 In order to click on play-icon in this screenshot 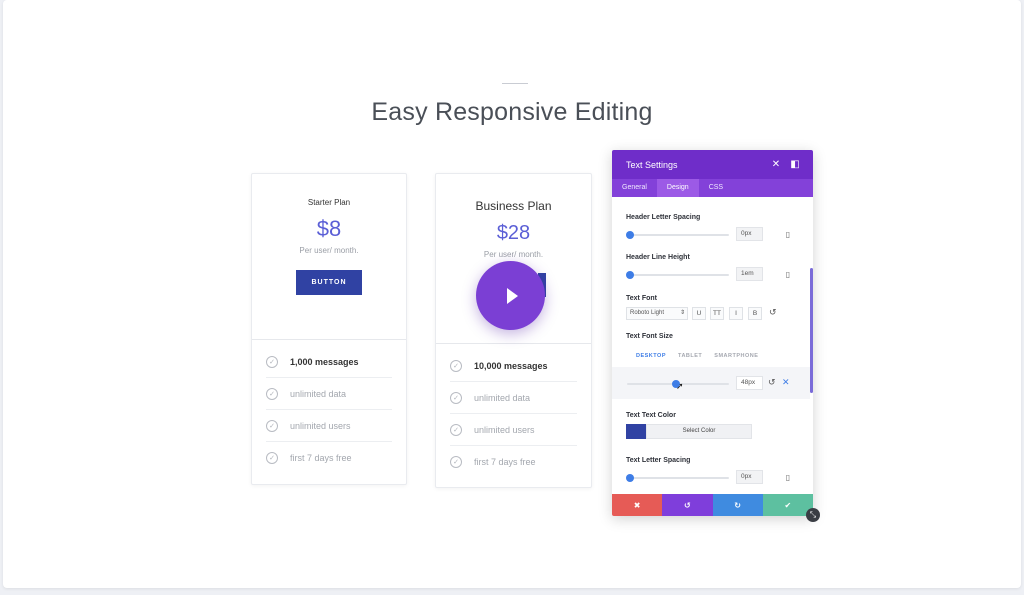, I will do `click(512, 295)`.